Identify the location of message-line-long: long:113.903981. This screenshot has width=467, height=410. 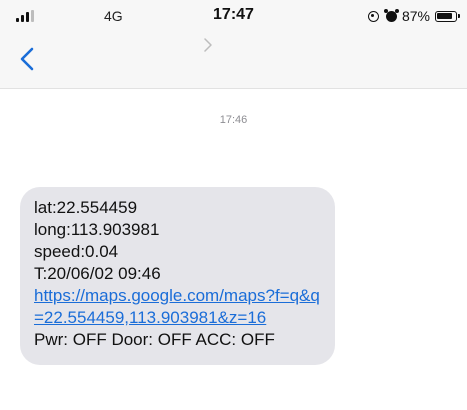
(97, 229).